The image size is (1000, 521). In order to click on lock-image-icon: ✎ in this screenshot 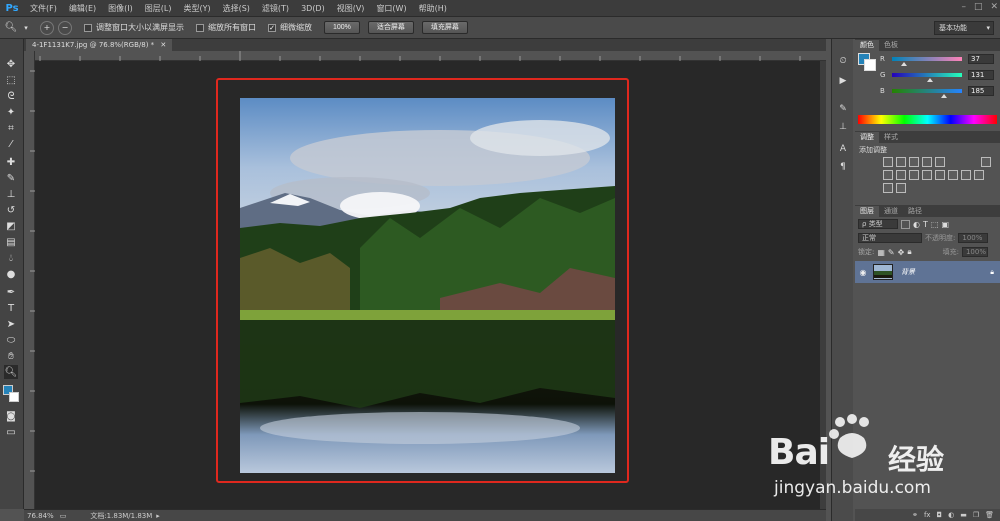, I will do `click(891, 252)`.